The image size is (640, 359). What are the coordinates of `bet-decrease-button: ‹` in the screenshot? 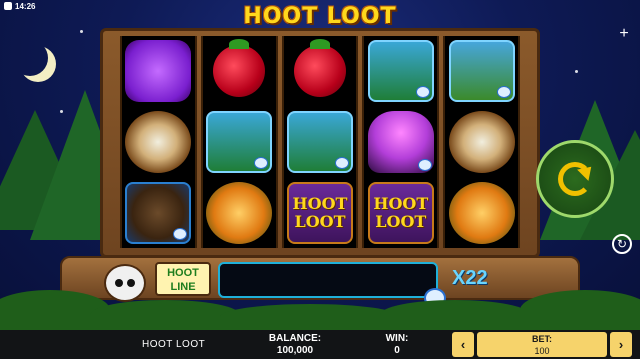 It's located at (463, 344).